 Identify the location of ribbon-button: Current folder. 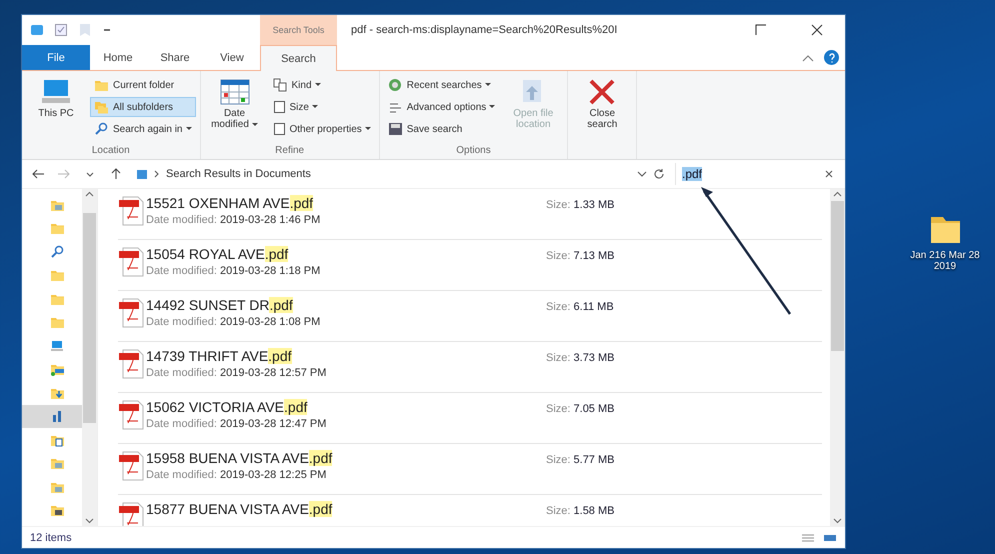
(143, 85).